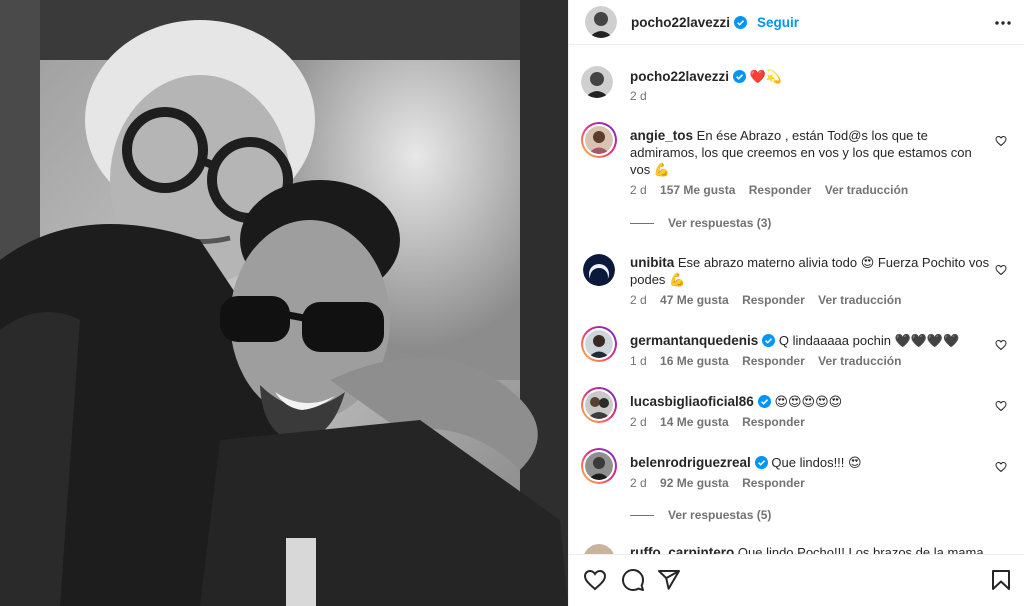  What do you see at coordinates (692, 401) in the screenshot?
I see `comment-username: lucasbigliaoficial86` at bounding box center [692, 401].